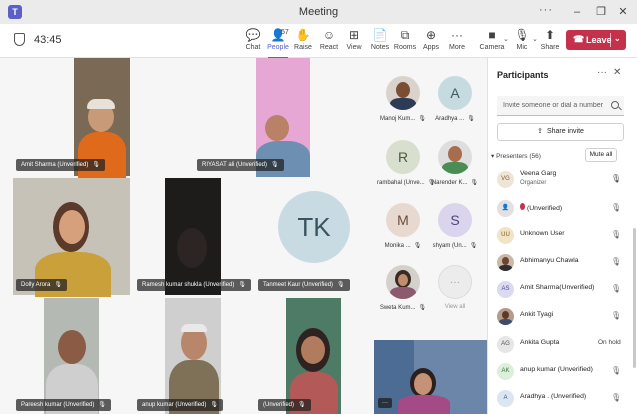  I want to click on more-button: ··· More, so click(457, 42).